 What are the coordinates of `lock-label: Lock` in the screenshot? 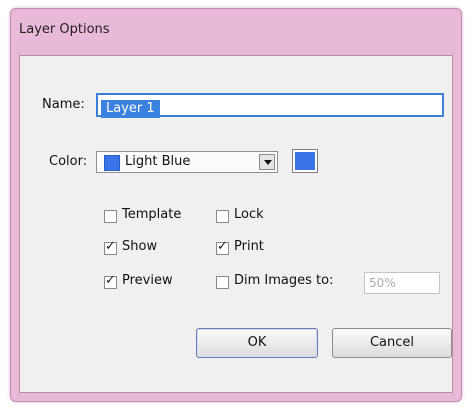 It's located at (249, 214).